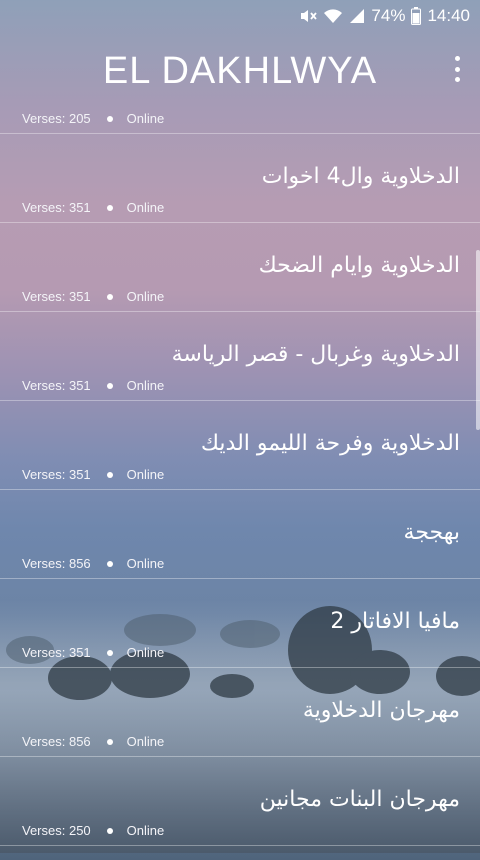  Describe the element at coordinates (395, 621) in the screenshot. I see `item-title: مافيا الافاتار 2` at that location.